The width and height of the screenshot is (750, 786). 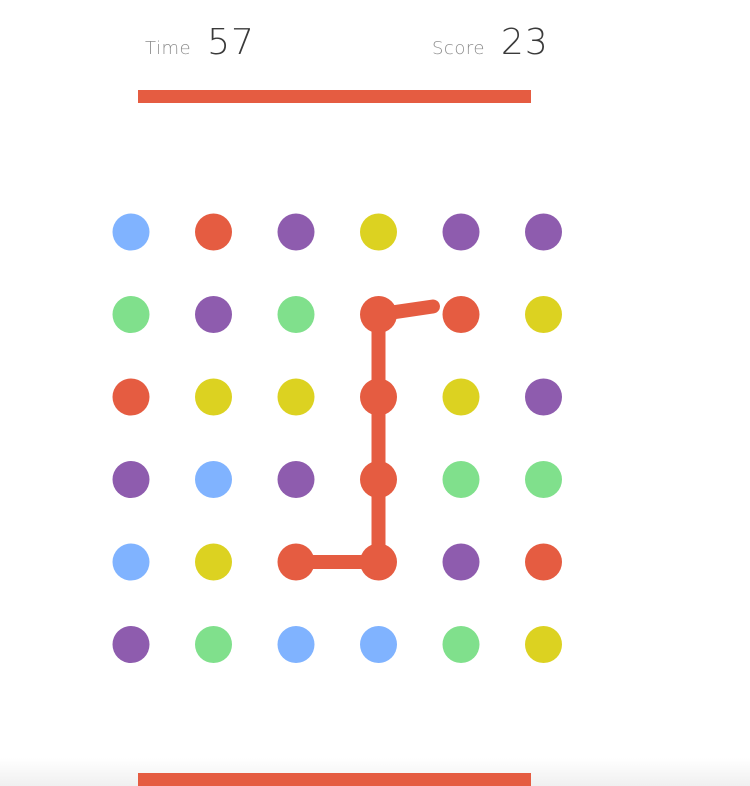 I want to click on dot-red-r5-c6, so click(x=543, y=562).